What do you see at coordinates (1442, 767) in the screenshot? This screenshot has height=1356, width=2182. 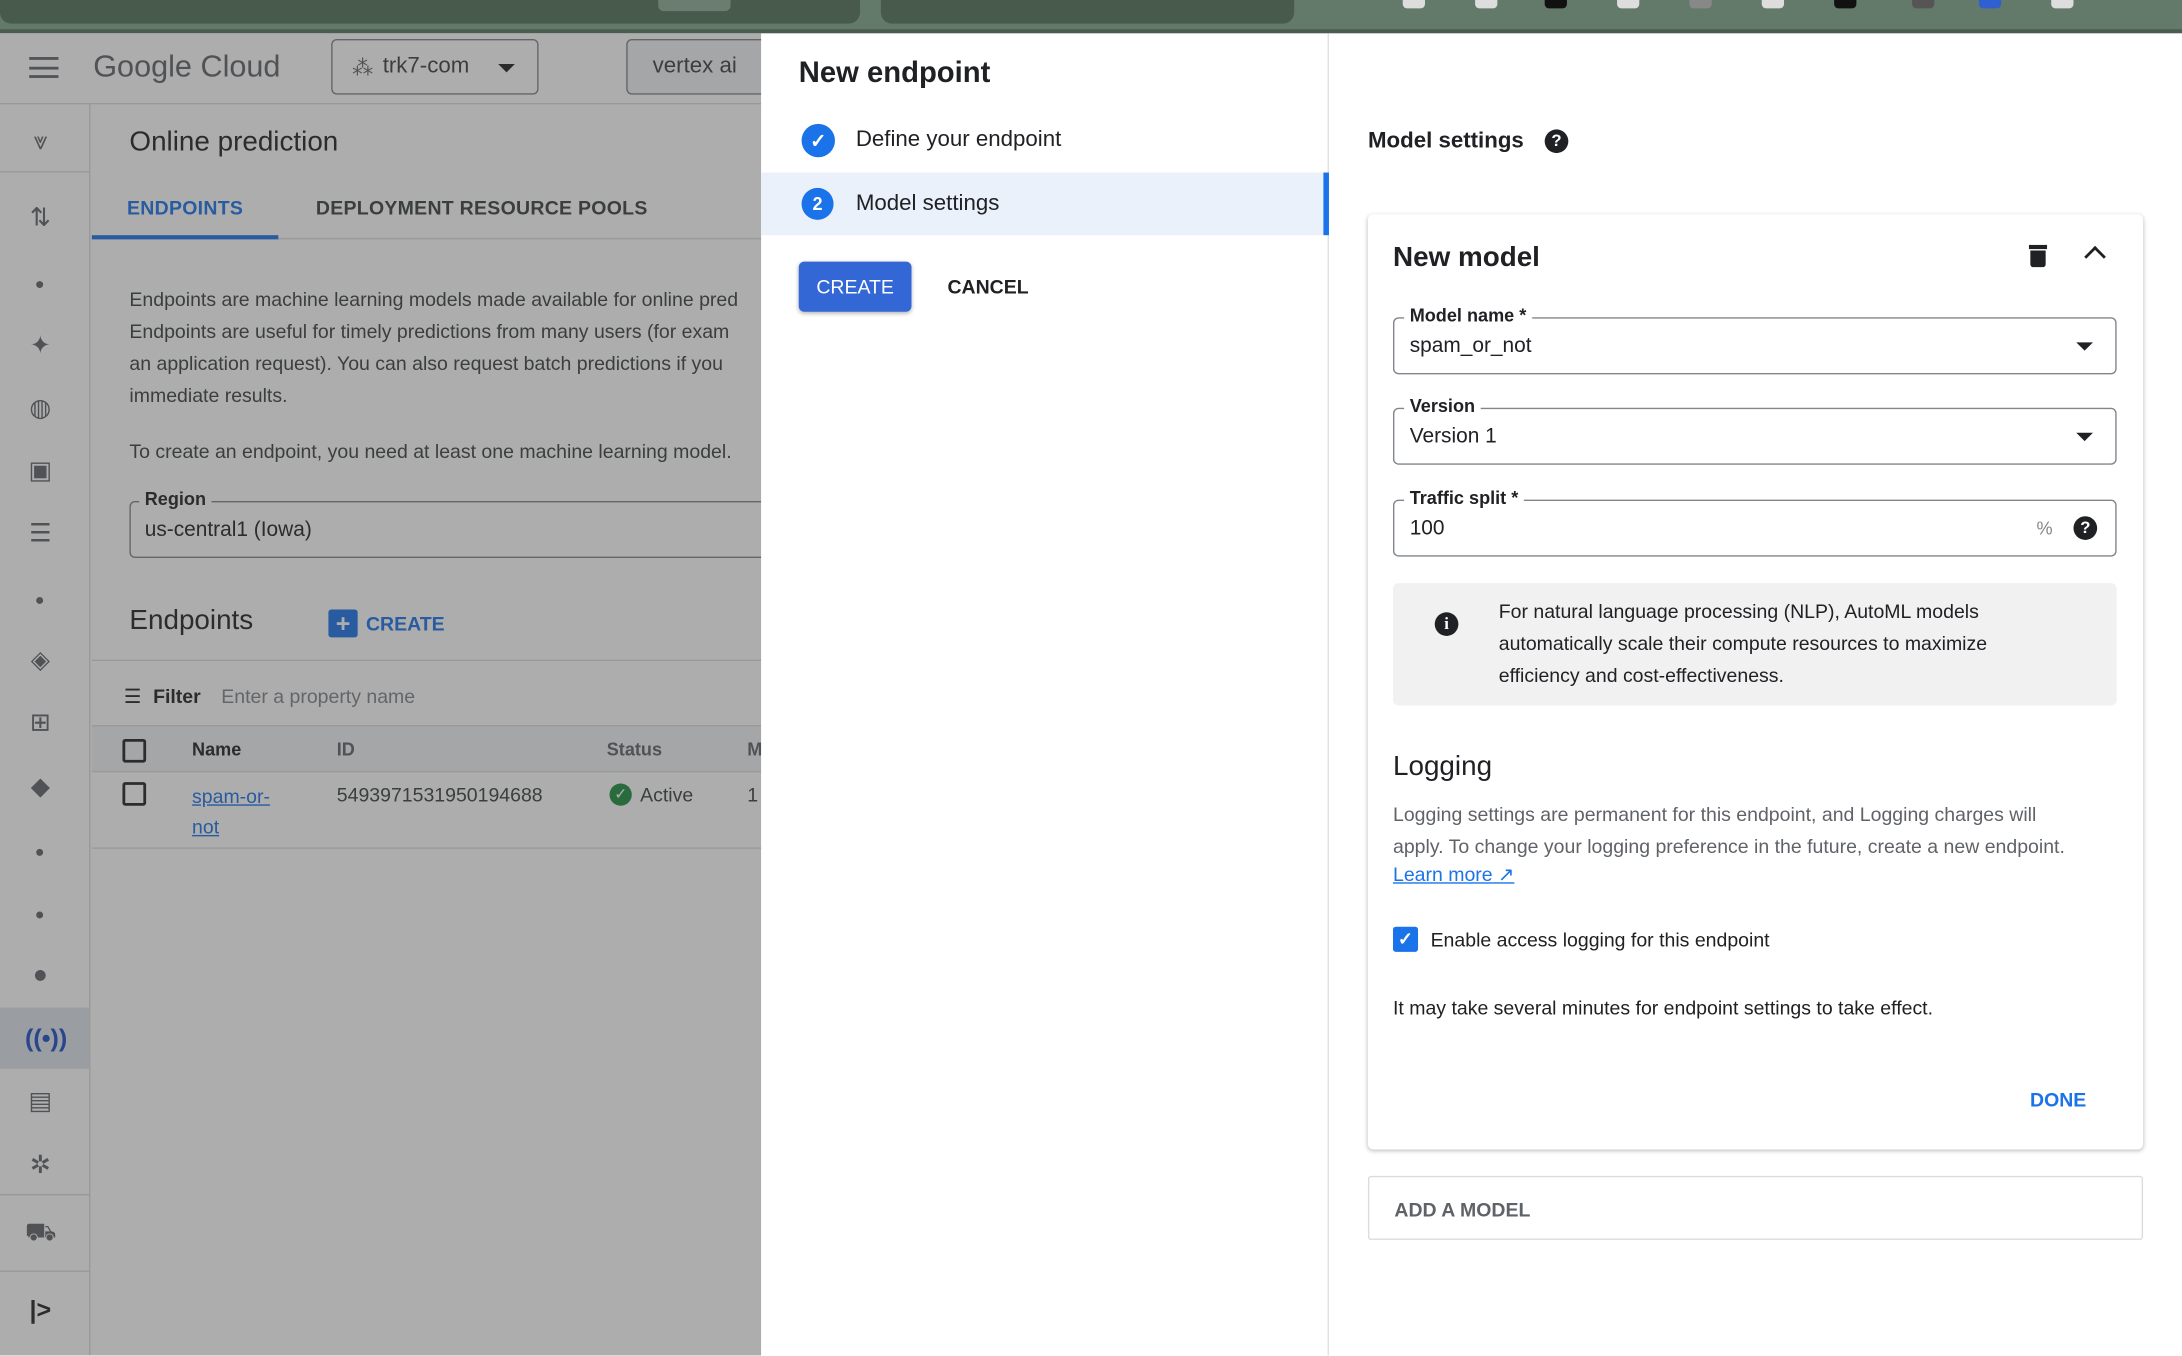 I see `logging-heading: Logging` at bounding box center [1442, 767].